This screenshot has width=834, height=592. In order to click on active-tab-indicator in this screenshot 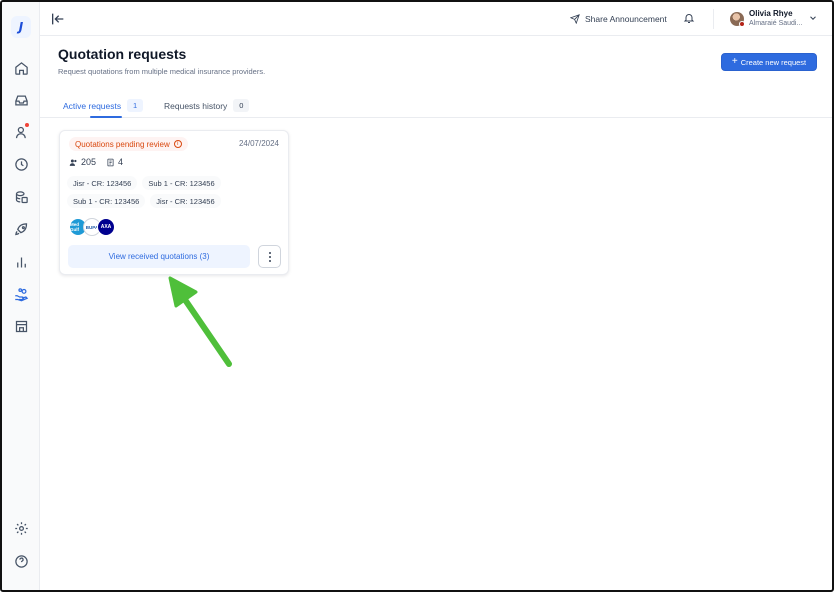, I will do `click(106, 117)`.